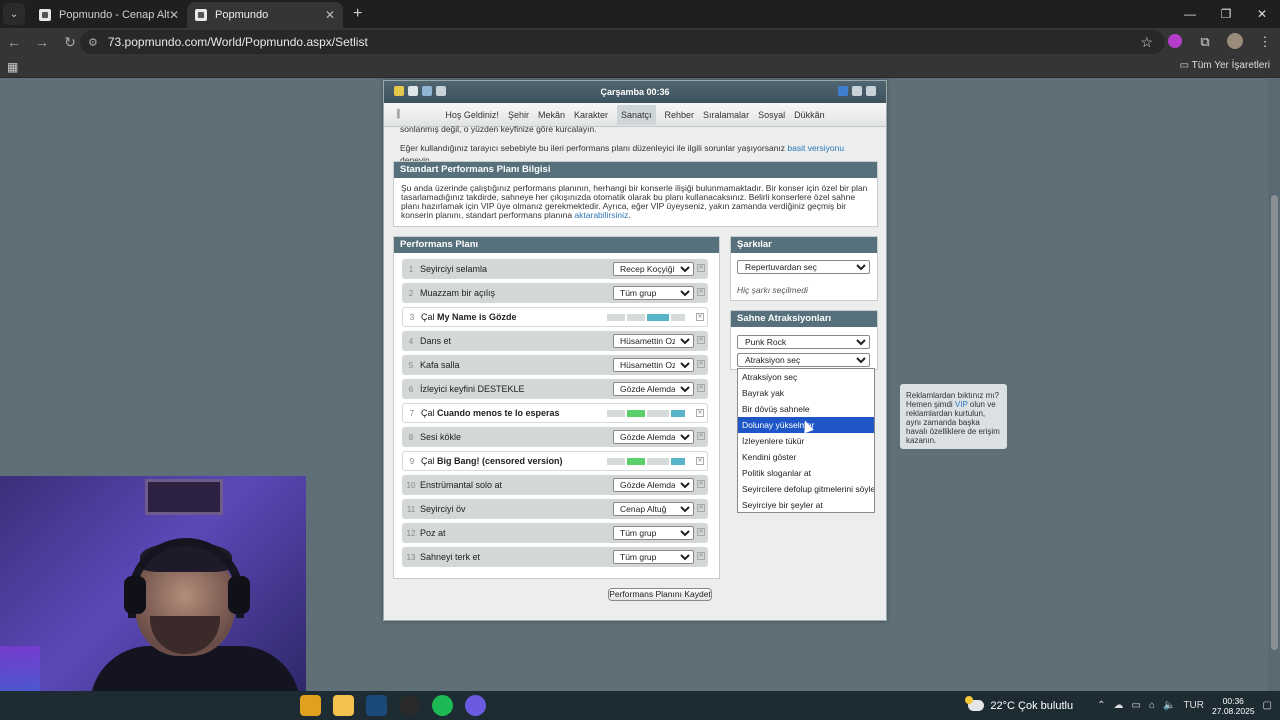  I want to click on all-bookmarks-button: ▭ Tüm Yer İşaretleri, so click(1225, 65).